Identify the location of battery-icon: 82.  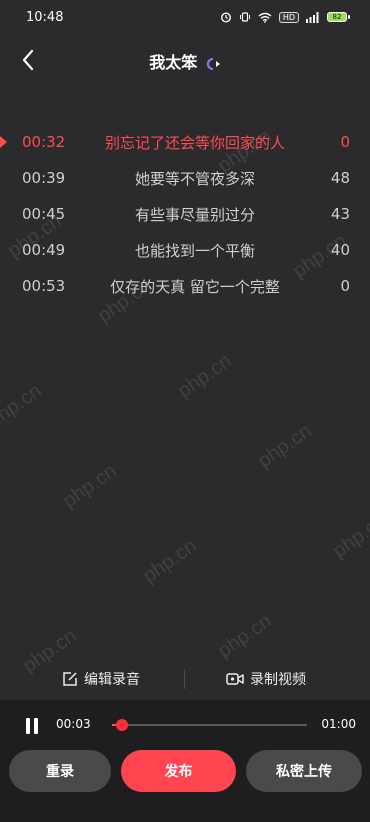
(338, 17).